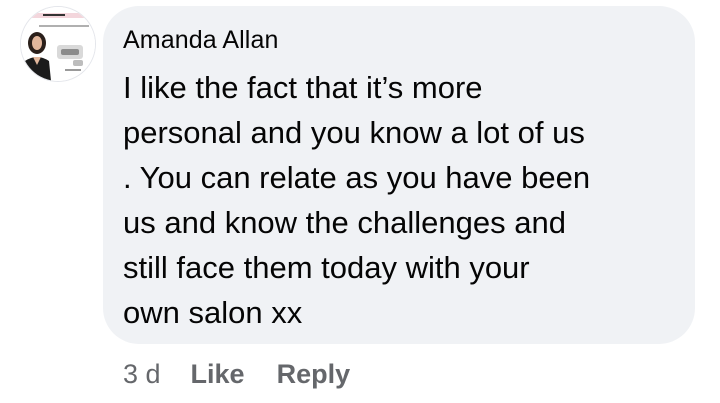  What do you see at coordinates (326, 267) in the screenshot?
I see `comment-text-line: still face them today with your` at bounding box center [326, 267].